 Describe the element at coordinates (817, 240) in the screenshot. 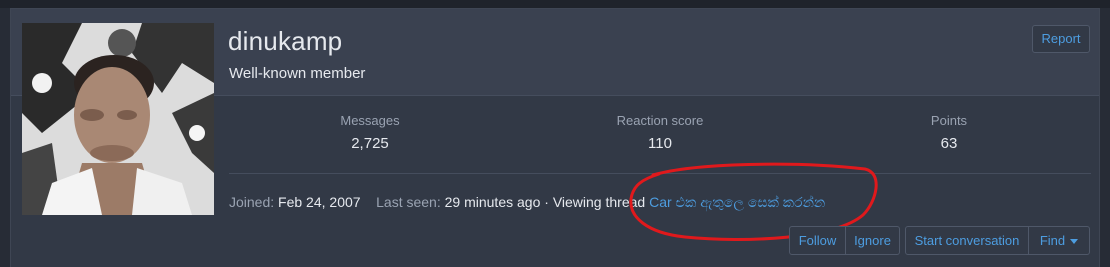

I see `follow-button: Follow` at that location.